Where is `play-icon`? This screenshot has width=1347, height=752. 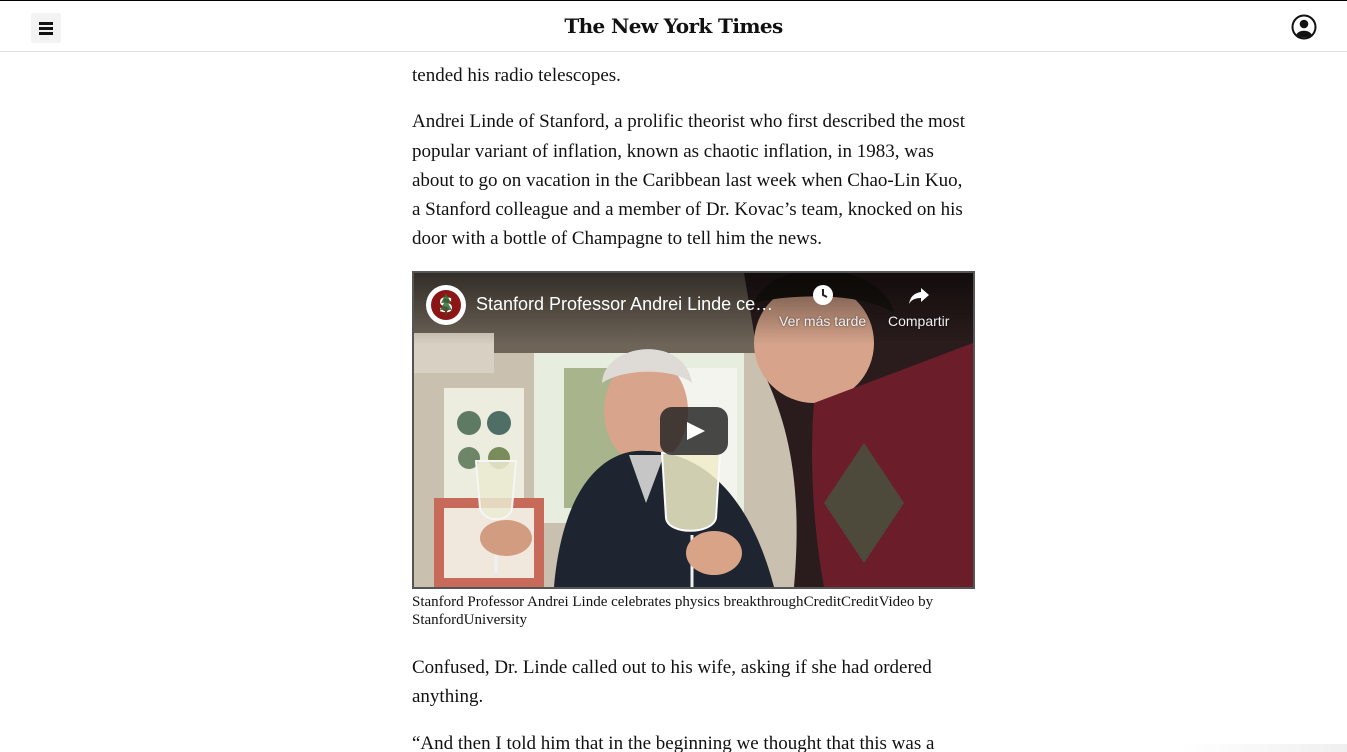 play-icon is located at coordinates (696, 430).